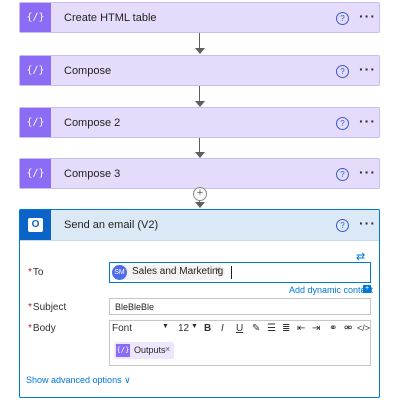  What do you see at coordinates (256, 328) in the screenshot?
I see `highlight-icon: ✎` at bounding box center [256, 328].